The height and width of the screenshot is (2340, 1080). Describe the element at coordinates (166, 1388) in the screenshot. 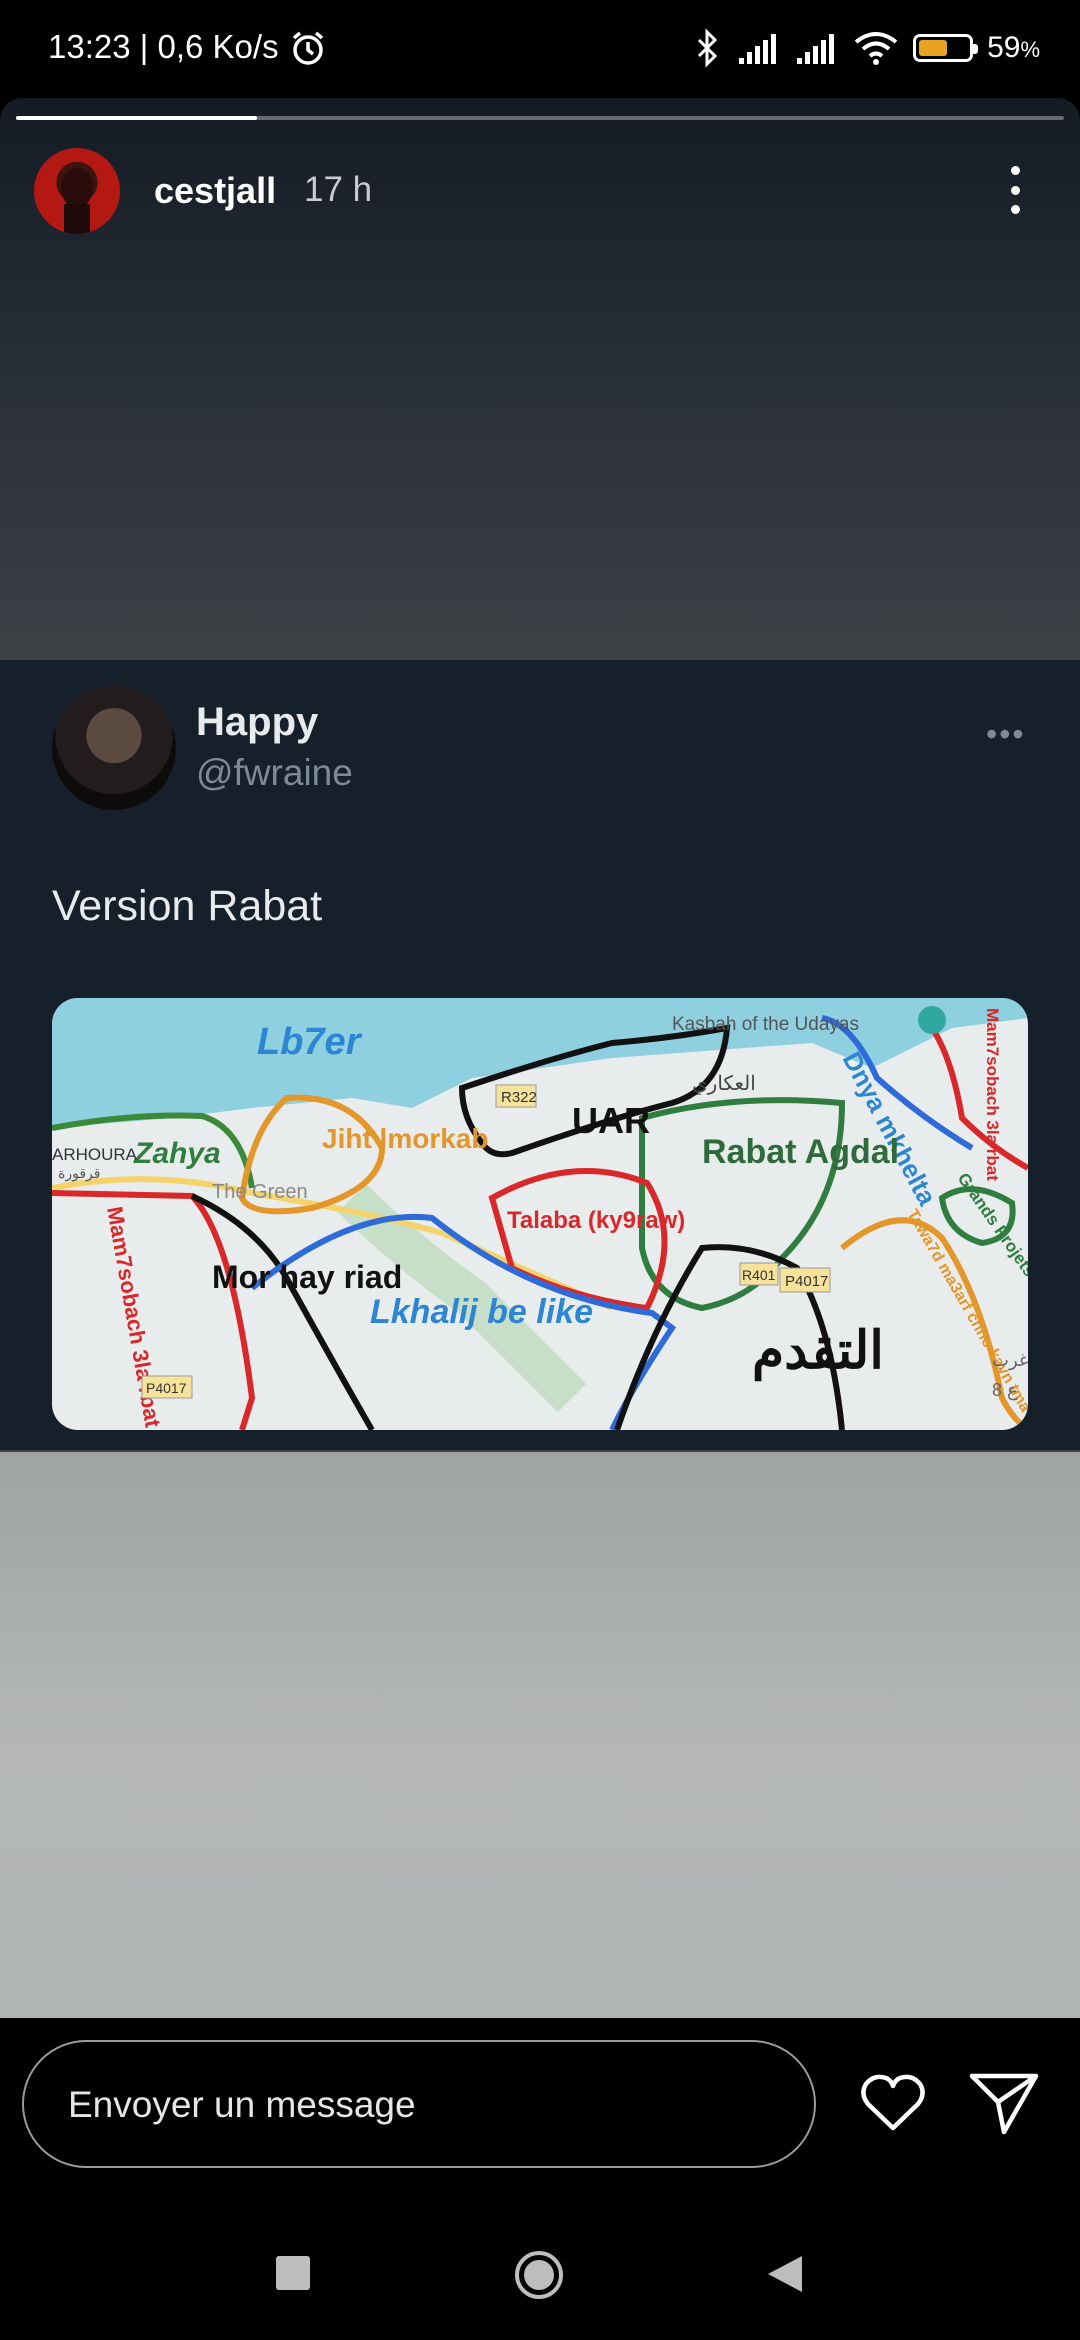

I see `map-label-p4017-b: P4017` at that location.